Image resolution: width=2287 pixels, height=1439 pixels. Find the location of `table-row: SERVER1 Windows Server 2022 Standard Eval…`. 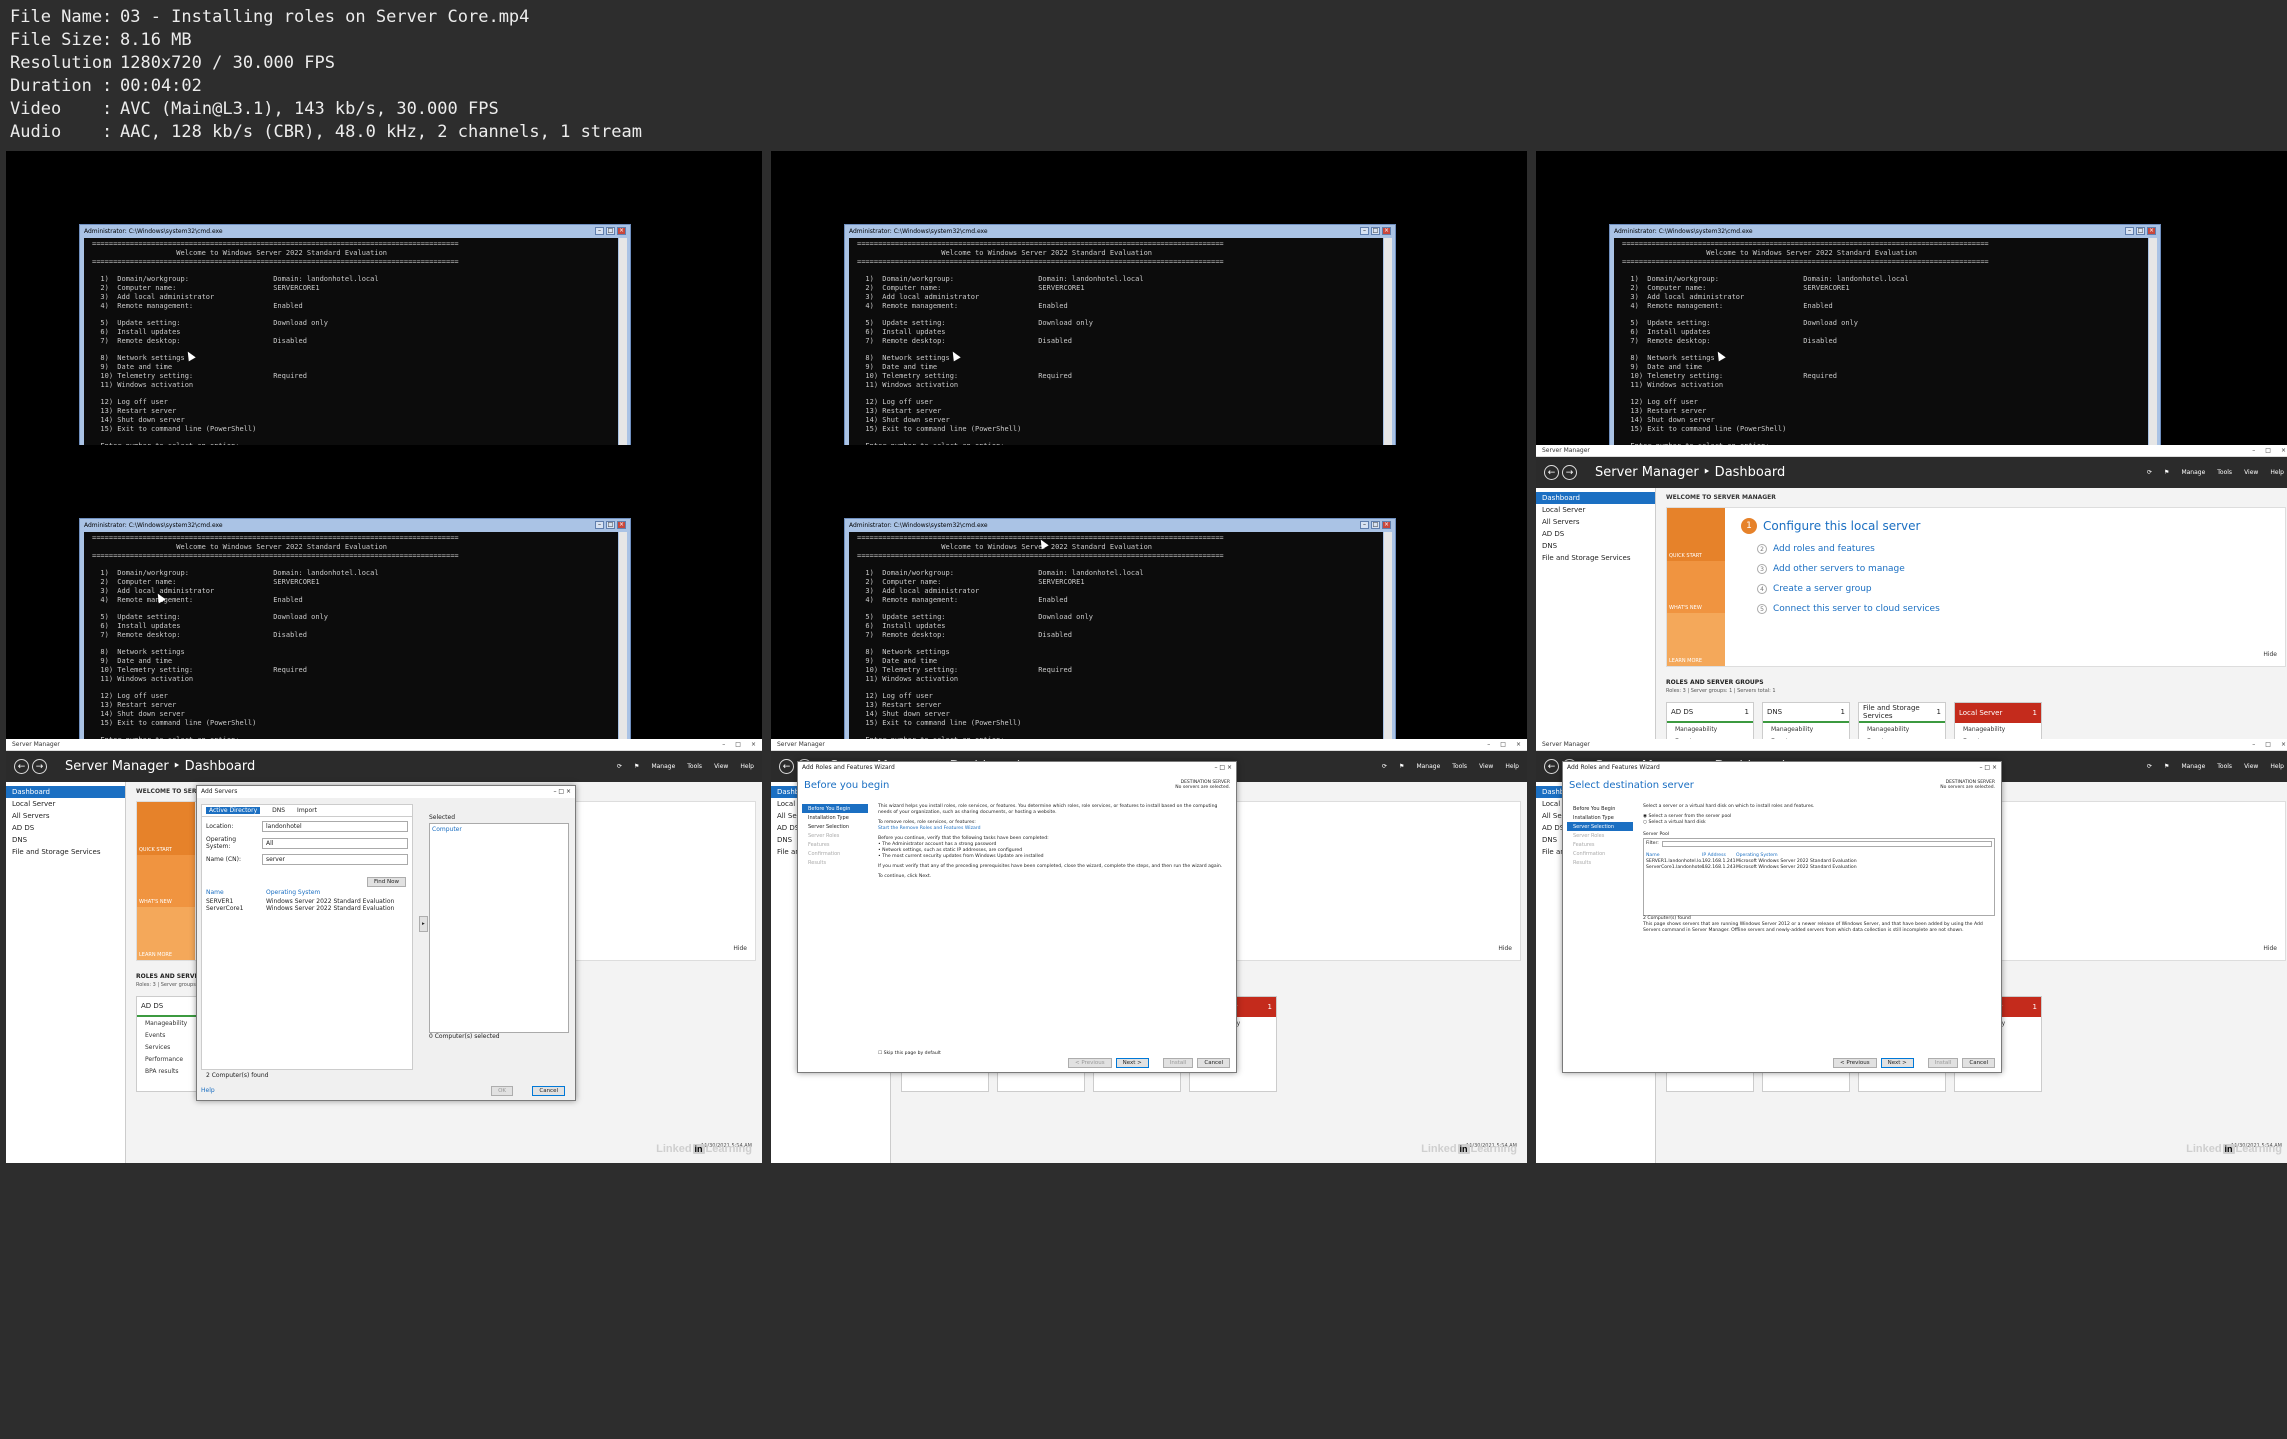

table-row: SERVER1 Windows Server 2022 Standard Eval… is located at coordinates (307, 901).